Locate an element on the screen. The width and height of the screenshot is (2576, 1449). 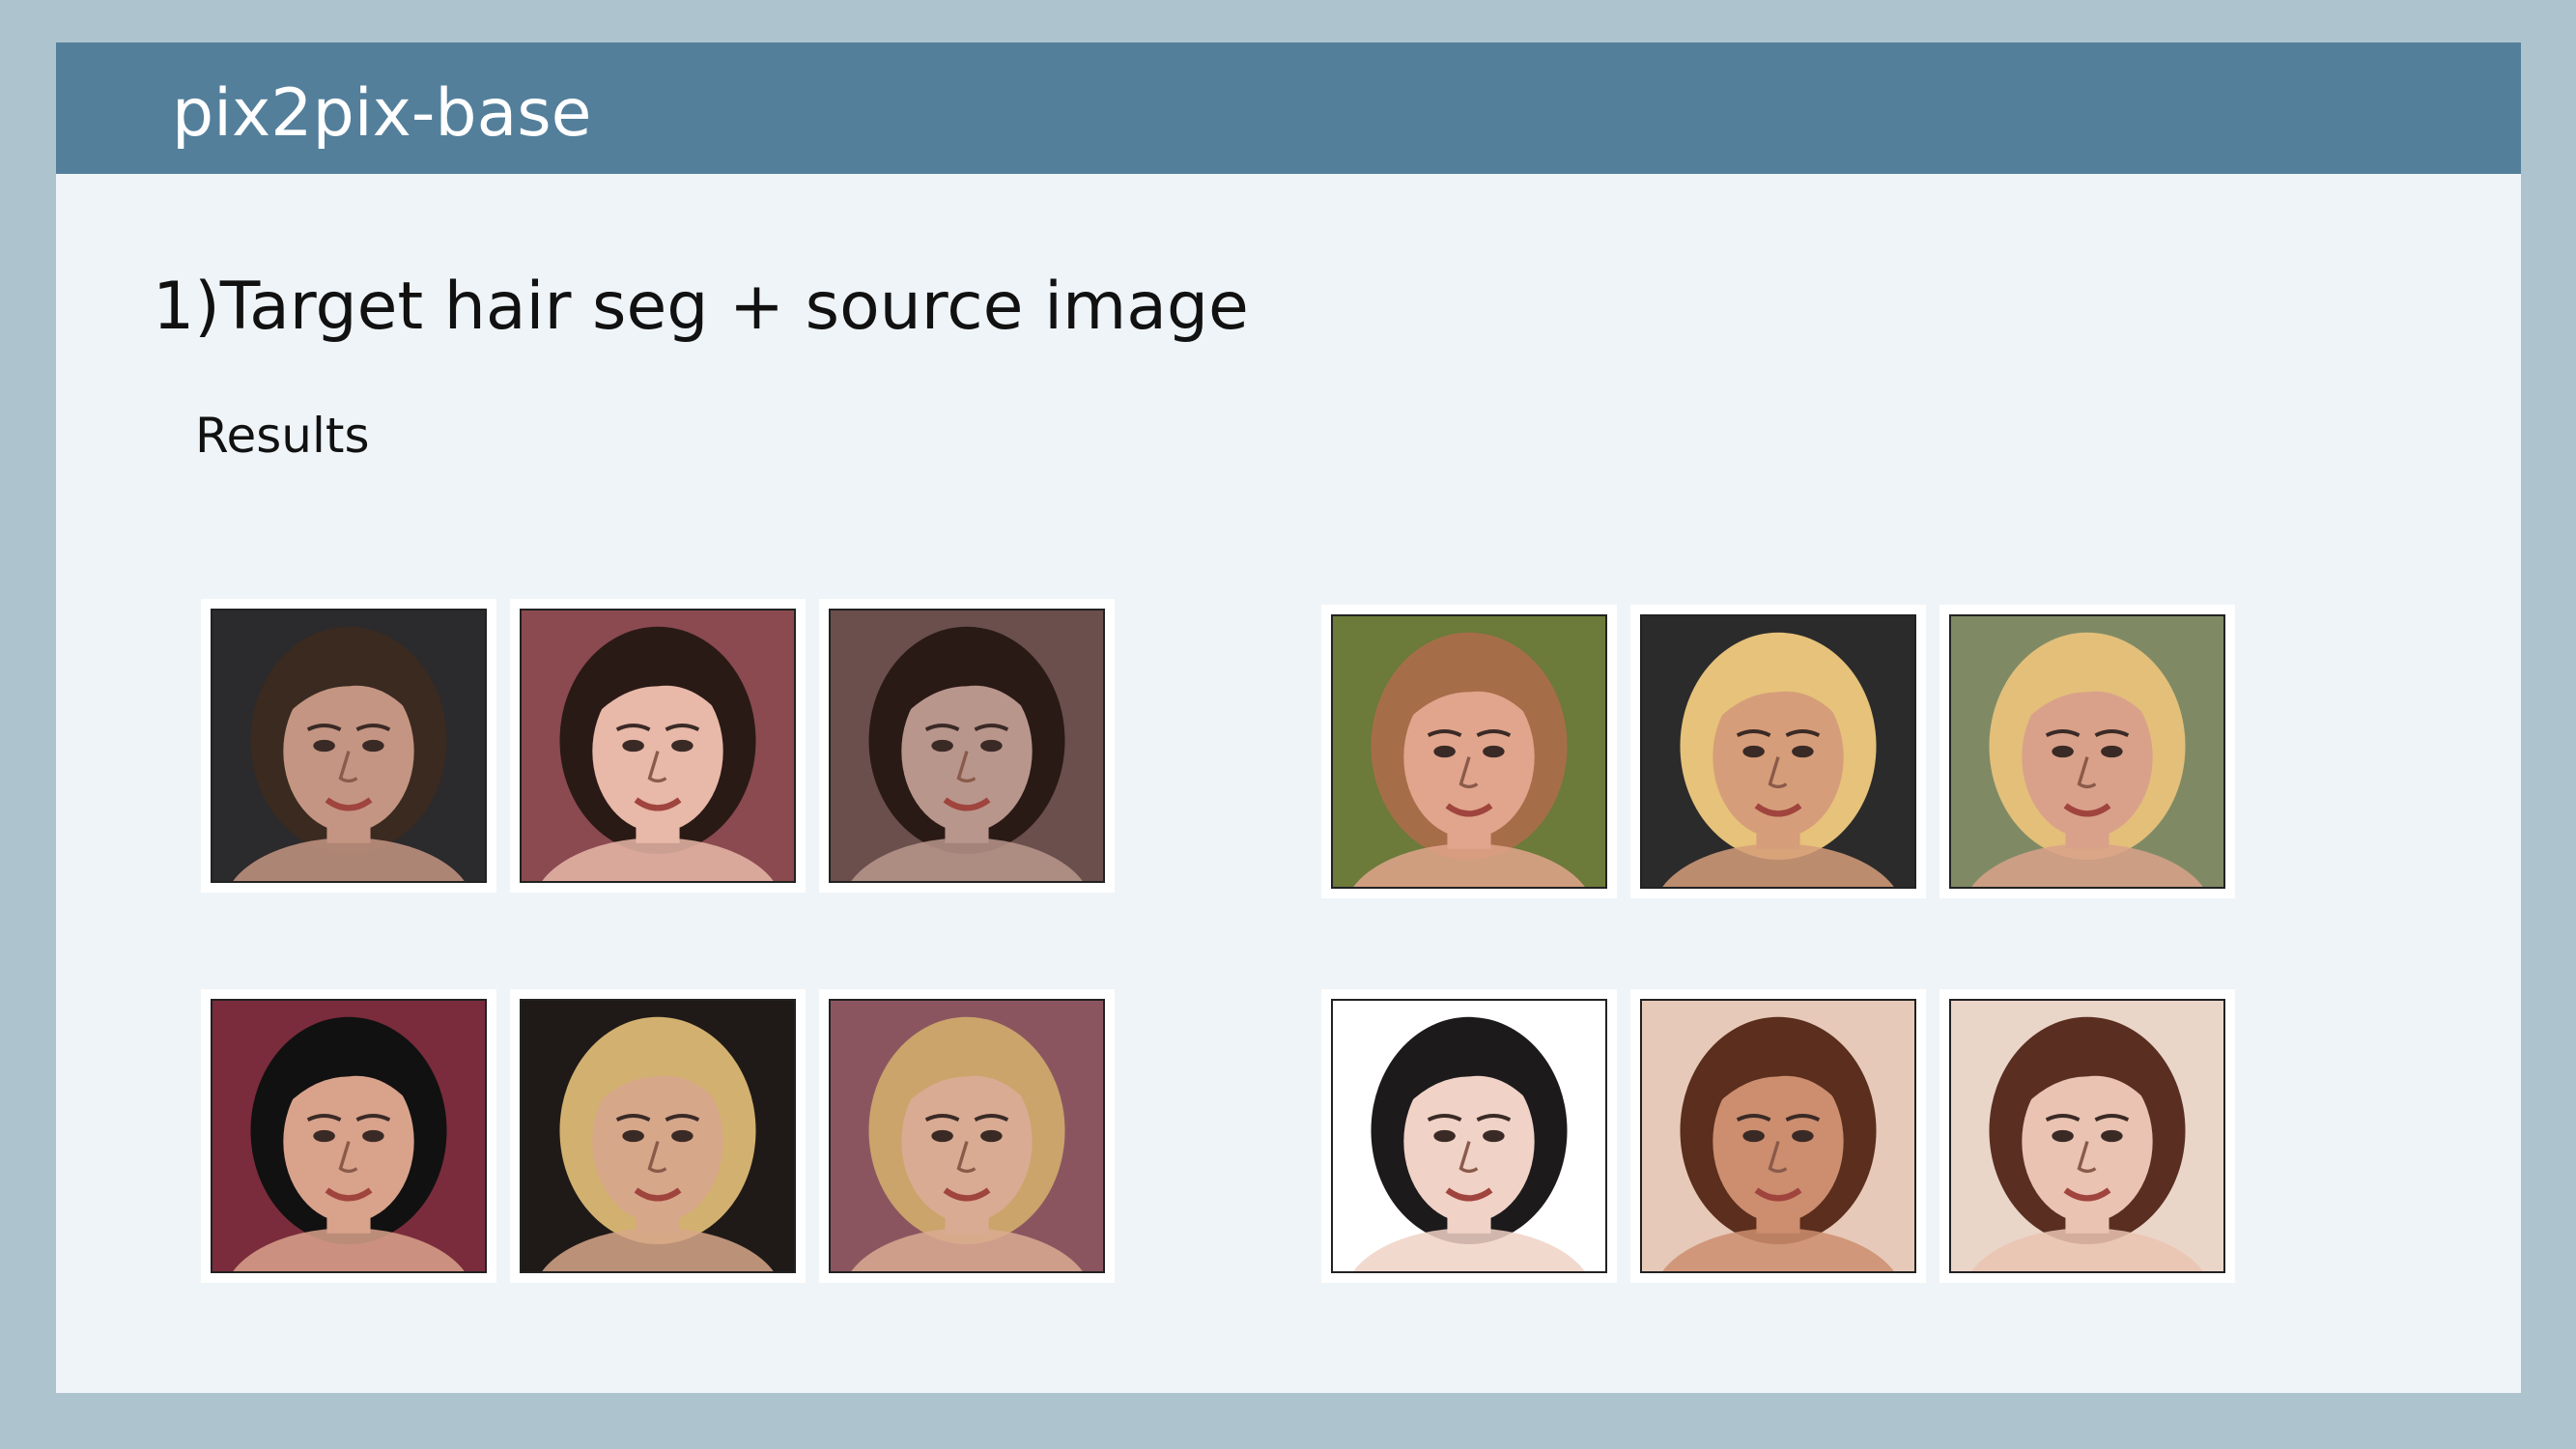
face-photo-woman-short-blonde-hair is located at coordinates (658, 1136).